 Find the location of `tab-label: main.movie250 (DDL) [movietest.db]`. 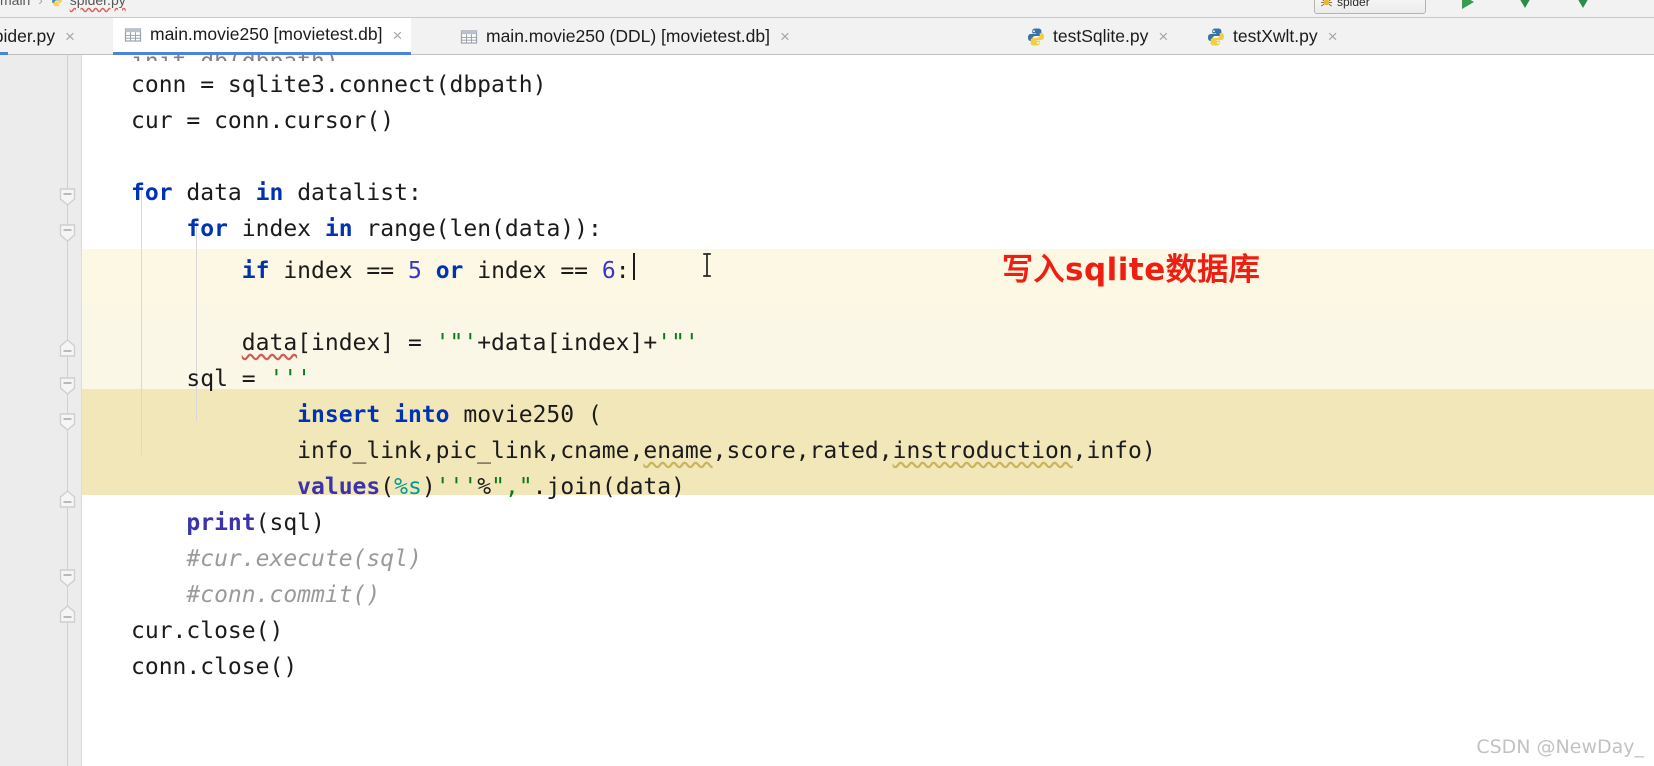

tab-label: main.movie250 (DDL) [movietest.db] is located at coordinates (628, 35).